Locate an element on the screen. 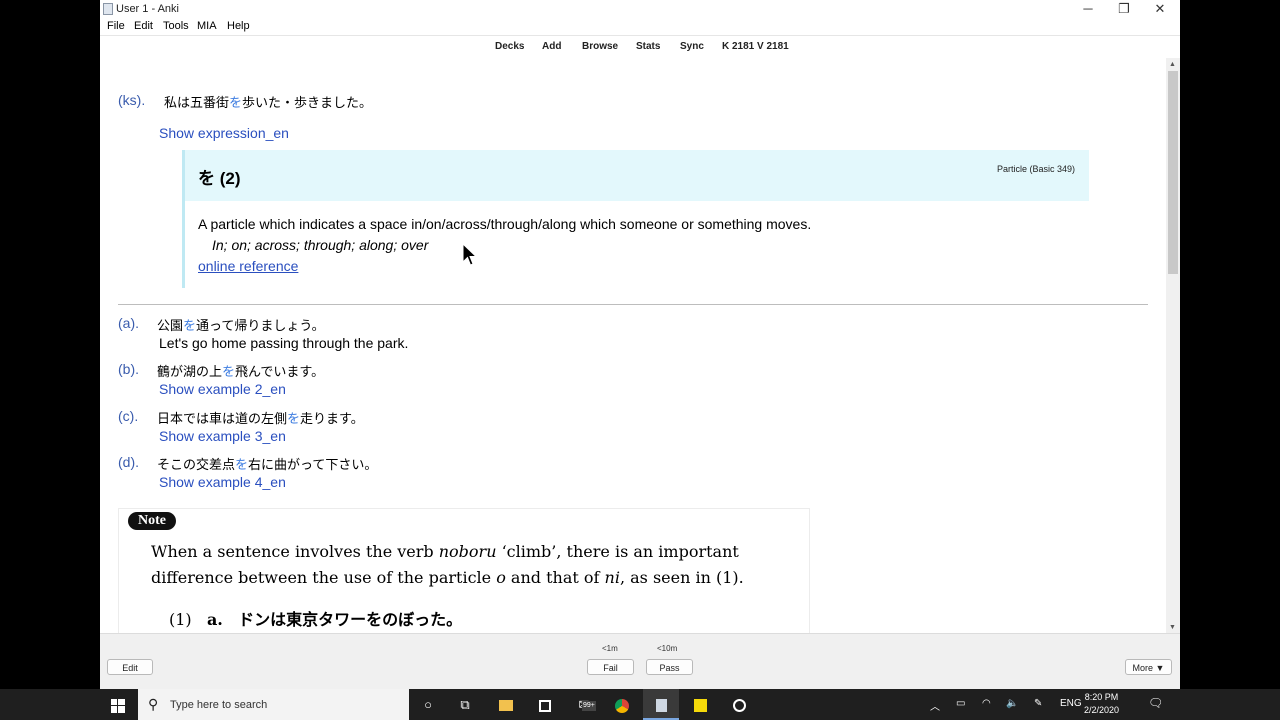  pass-button: Pass is located at coordinates (669, 667).